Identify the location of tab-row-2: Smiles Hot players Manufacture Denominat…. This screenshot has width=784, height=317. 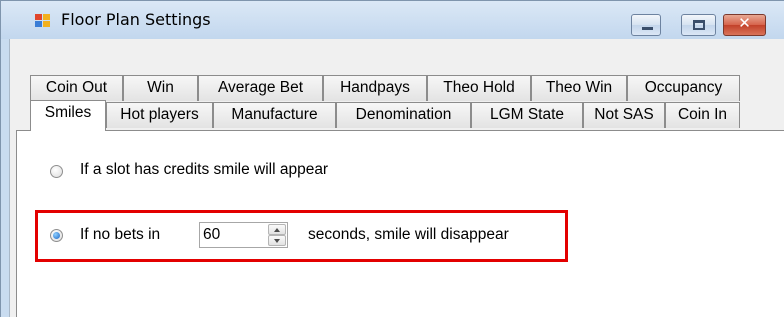
(397, 115).